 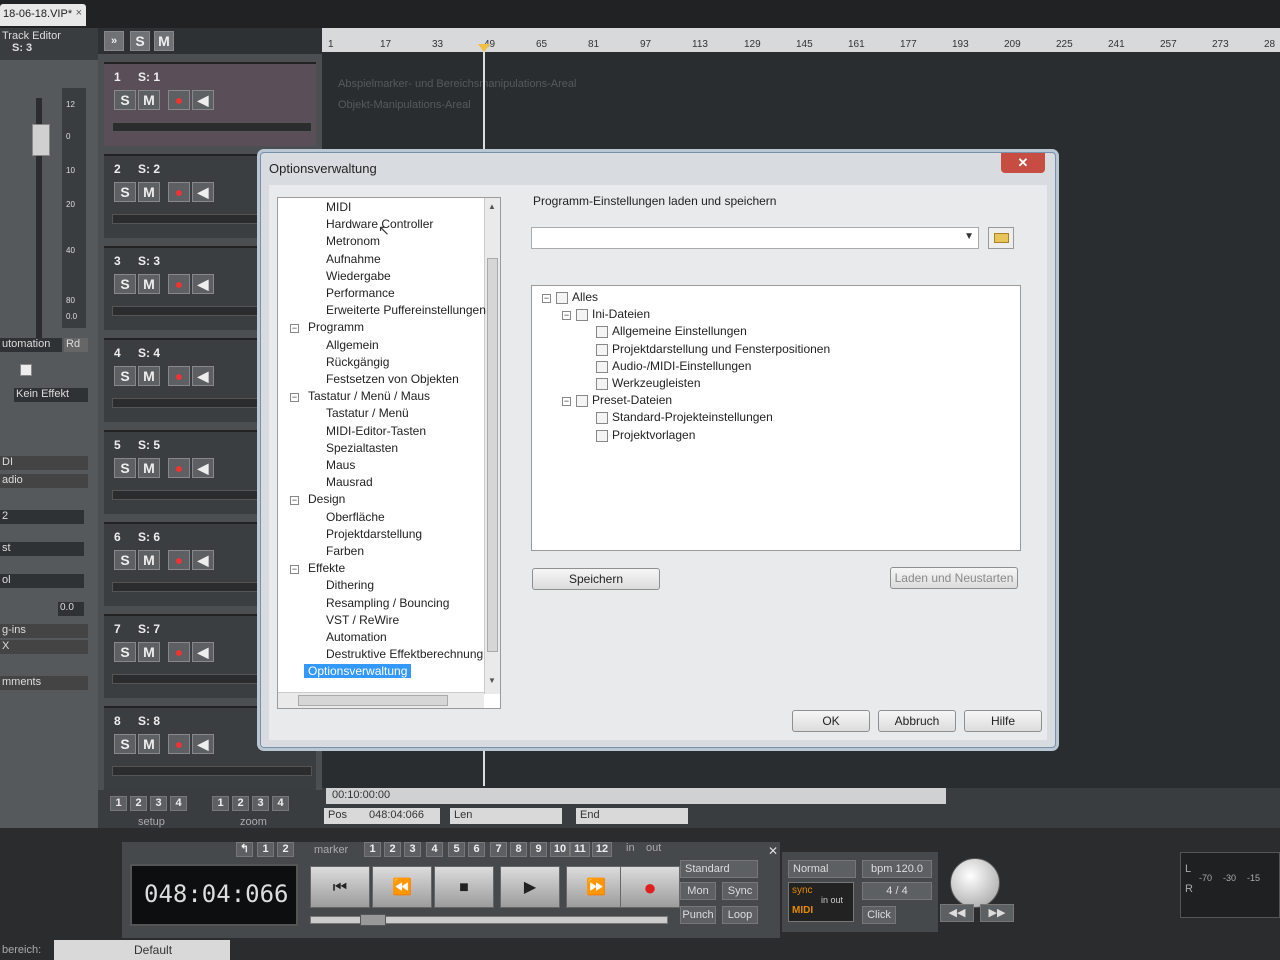 What do you see at coordinates (530, 887) in the screenshot?
I see `play-icon: ▶` at bounding box center [530, 887].